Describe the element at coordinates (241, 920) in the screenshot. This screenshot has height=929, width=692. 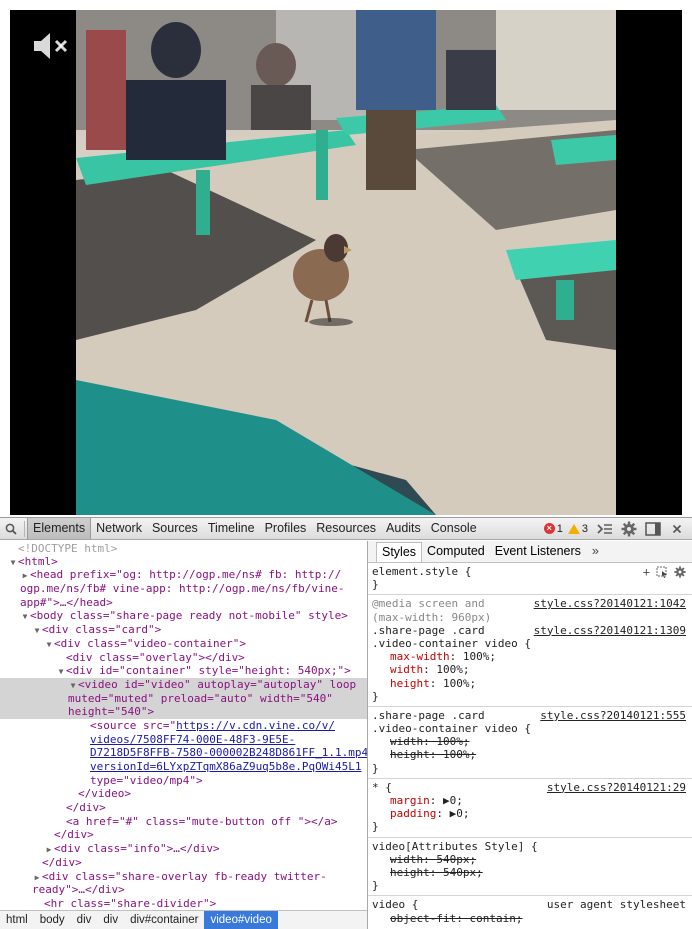
I see `breadcrumb-video: video#video` at that location.